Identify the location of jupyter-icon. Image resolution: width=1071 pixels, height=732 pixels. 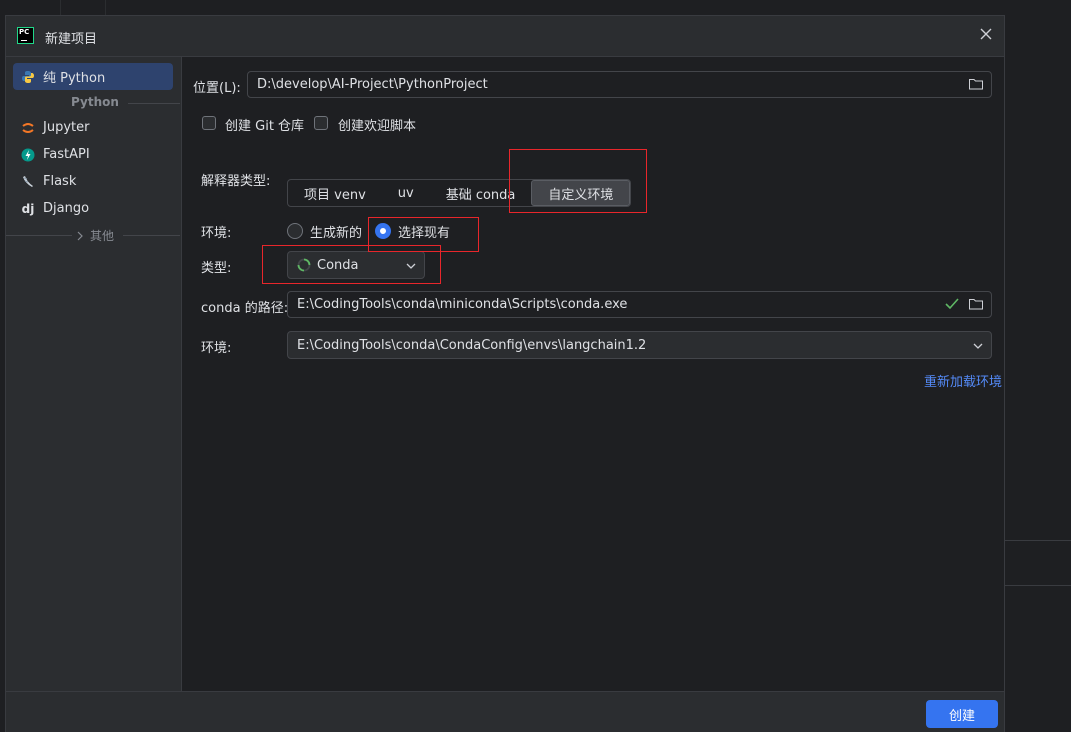
(28, 128).